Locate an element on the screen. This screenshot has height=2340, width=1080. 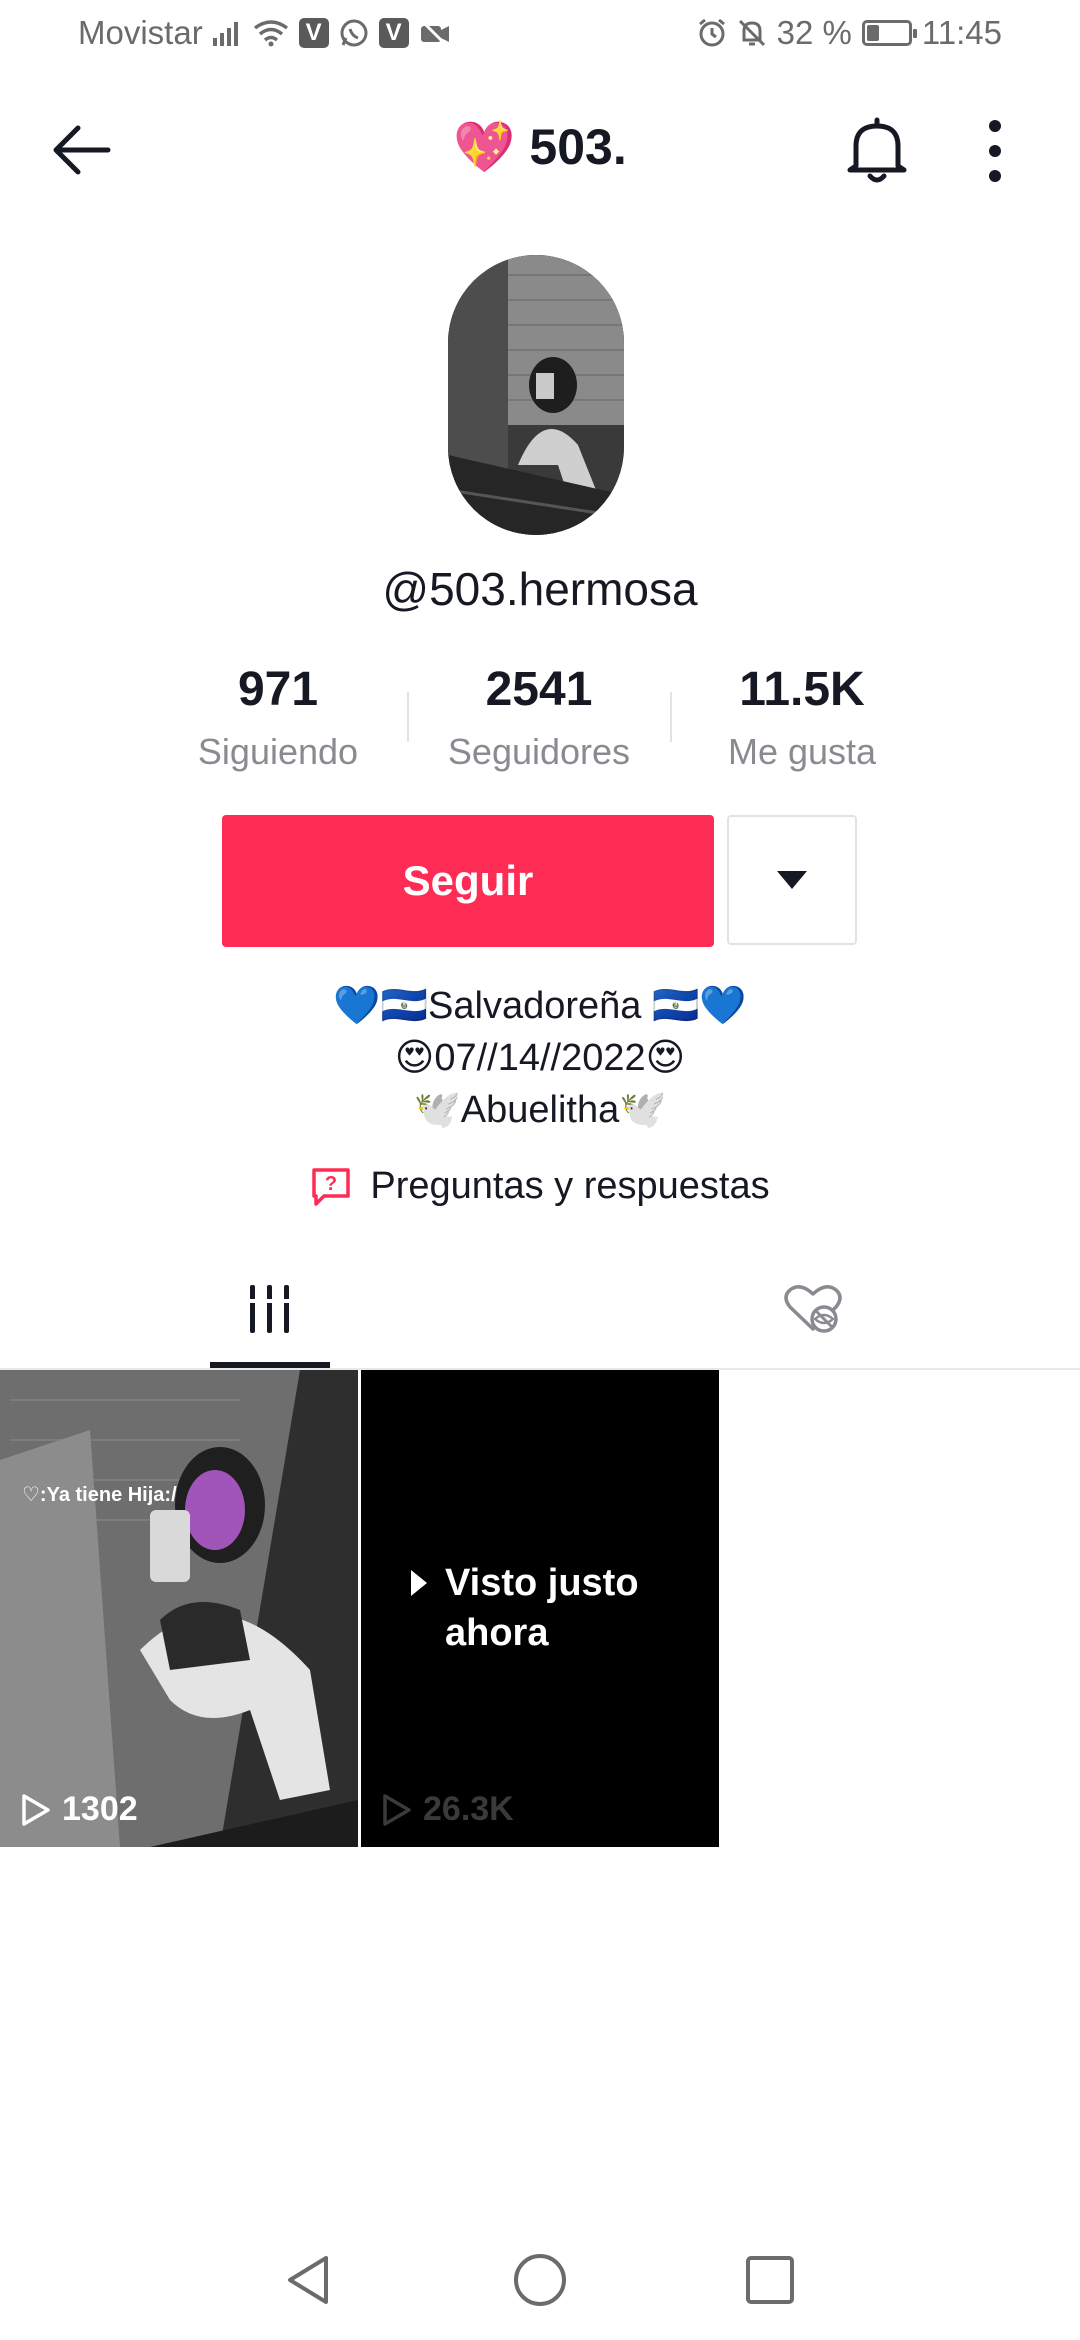
more-vertical-icon is located at coordinates (995, 151).